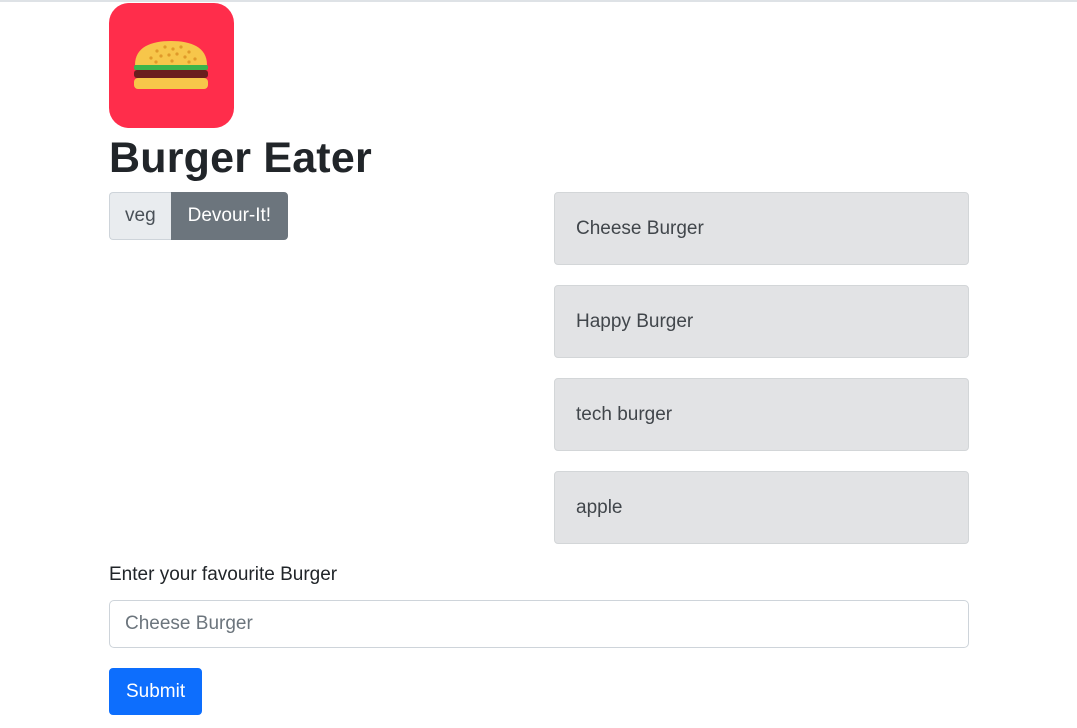 The width and height of the screenshot is (1077, 728). What do you see at coordinates (761, 414) in the screenshot?
I see `burger-list-item: tech burger` at bounding box center [761, 414].